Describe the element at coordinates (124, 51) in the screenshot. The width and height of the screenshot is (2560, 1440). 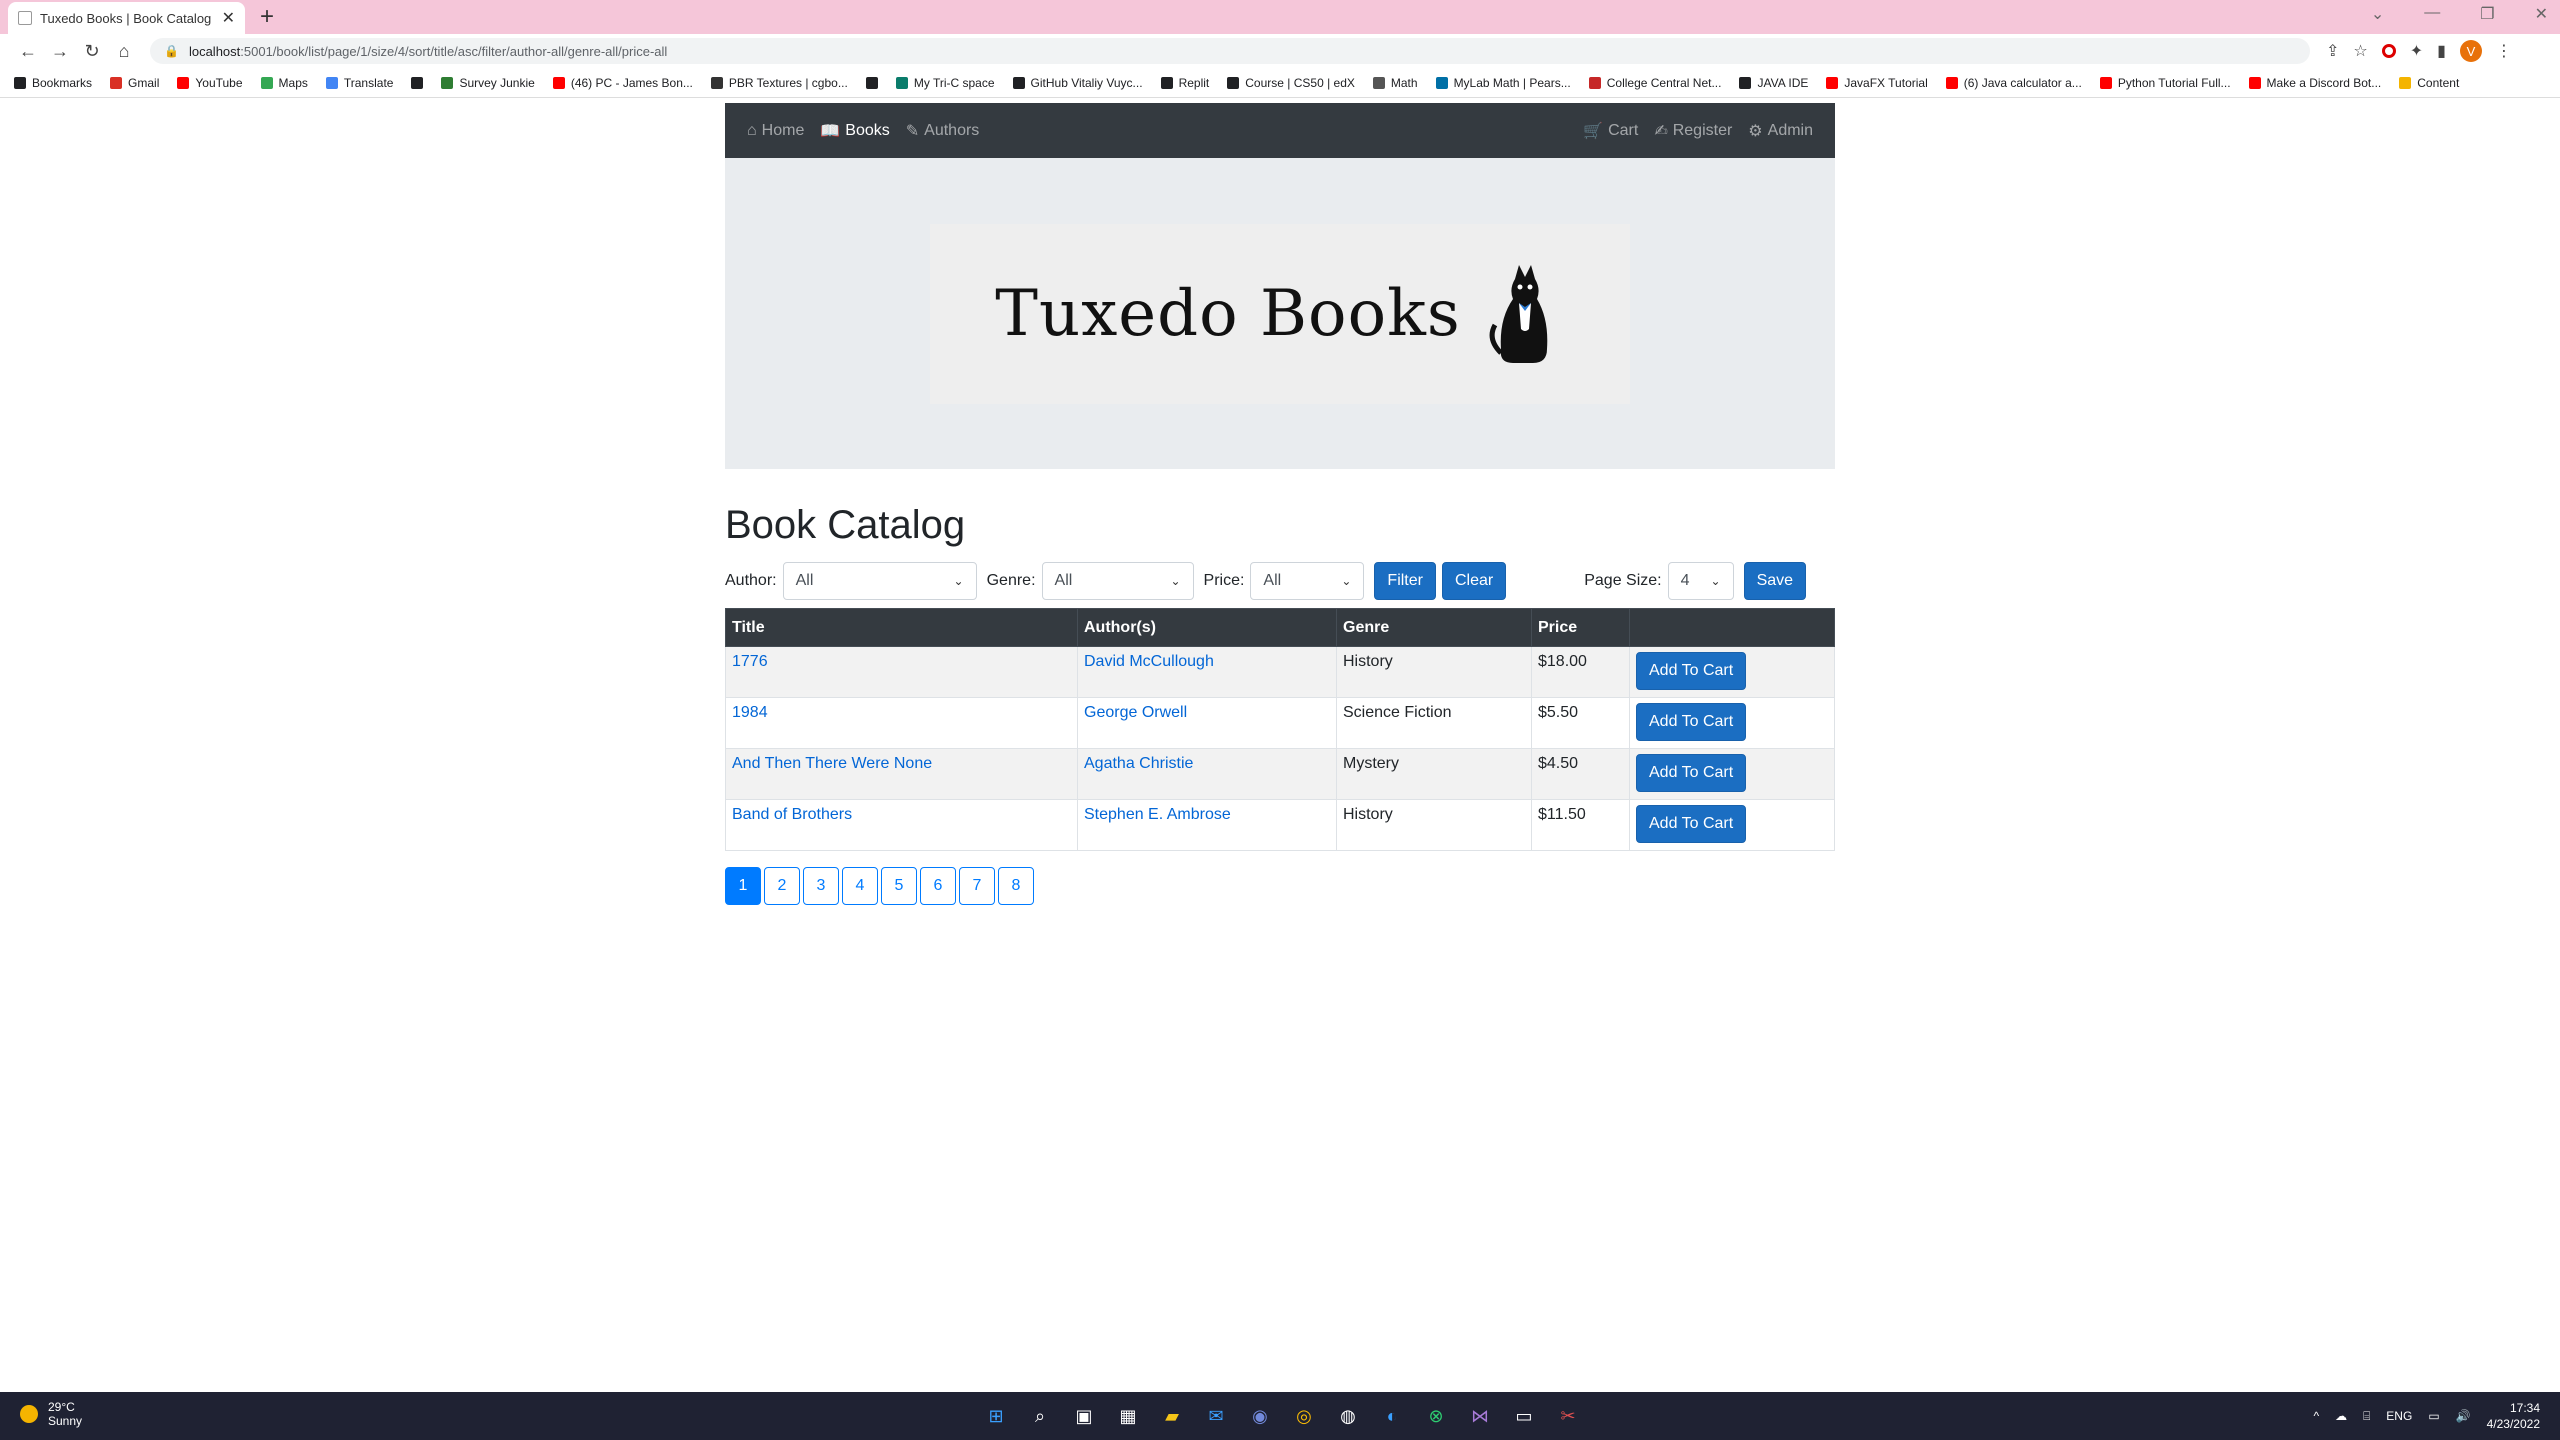
I see `home-icon: ⌂` at that location.